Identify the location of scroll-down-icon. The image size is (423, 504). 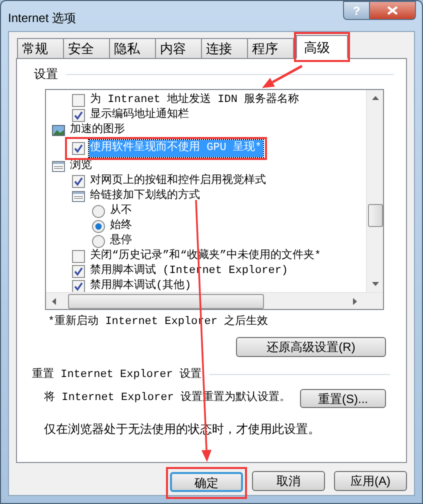
(375, 284).